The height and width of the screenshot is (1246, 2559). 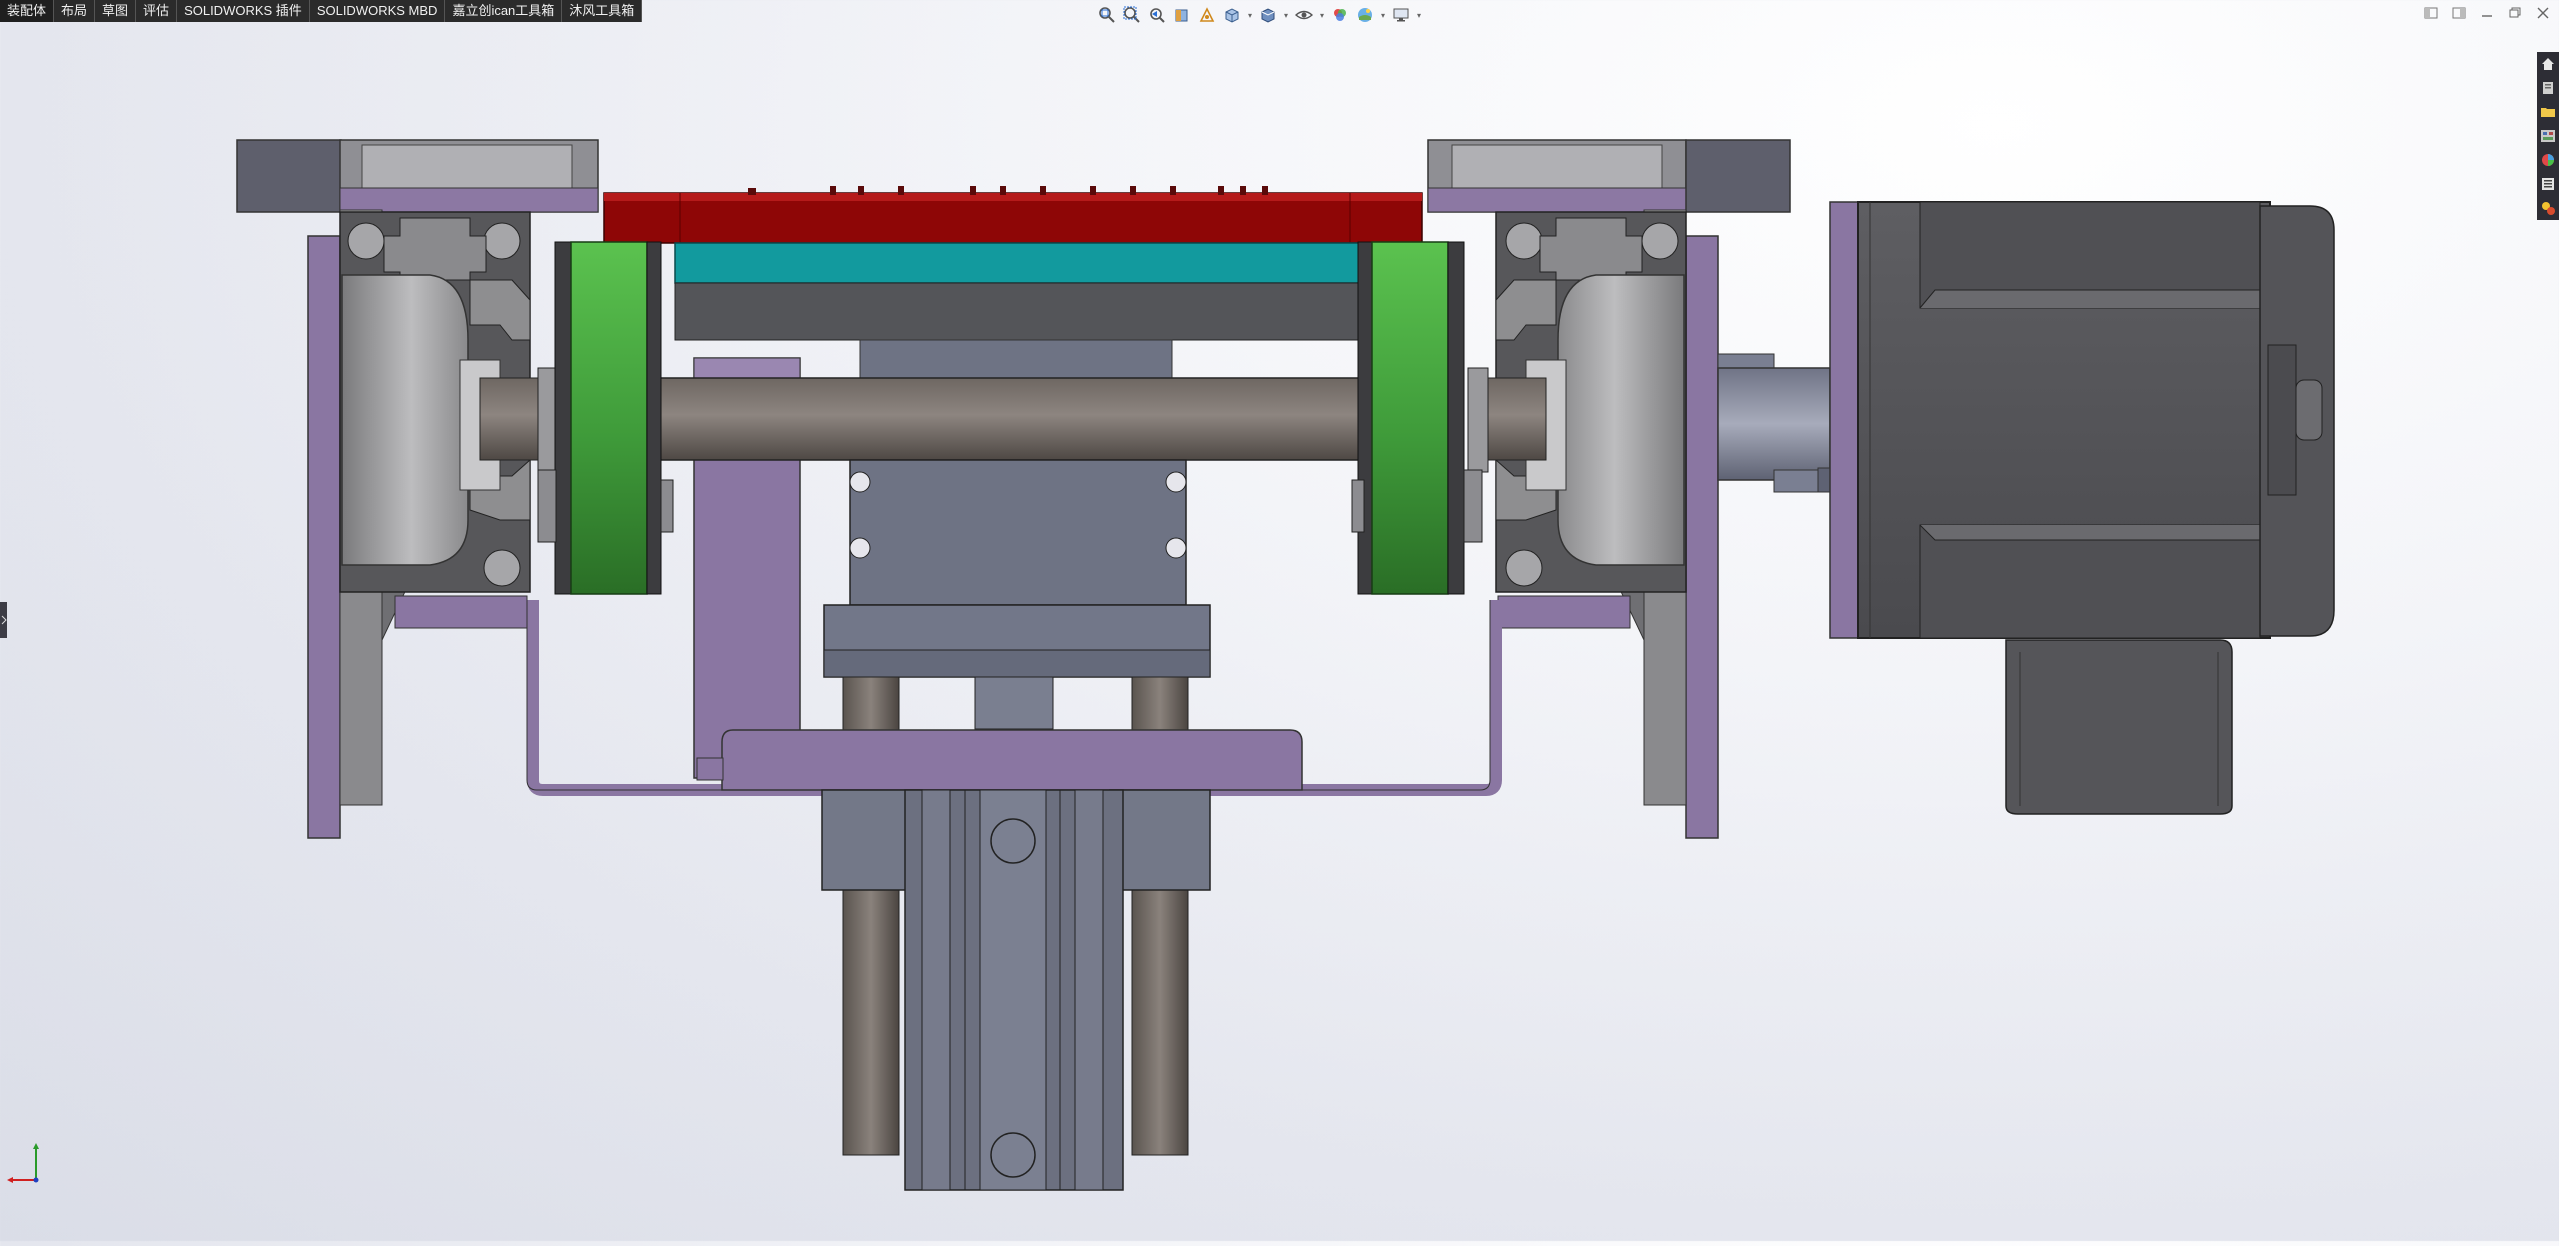 I want to click on red-conveyor-plate, so click(x=1013, y=215).